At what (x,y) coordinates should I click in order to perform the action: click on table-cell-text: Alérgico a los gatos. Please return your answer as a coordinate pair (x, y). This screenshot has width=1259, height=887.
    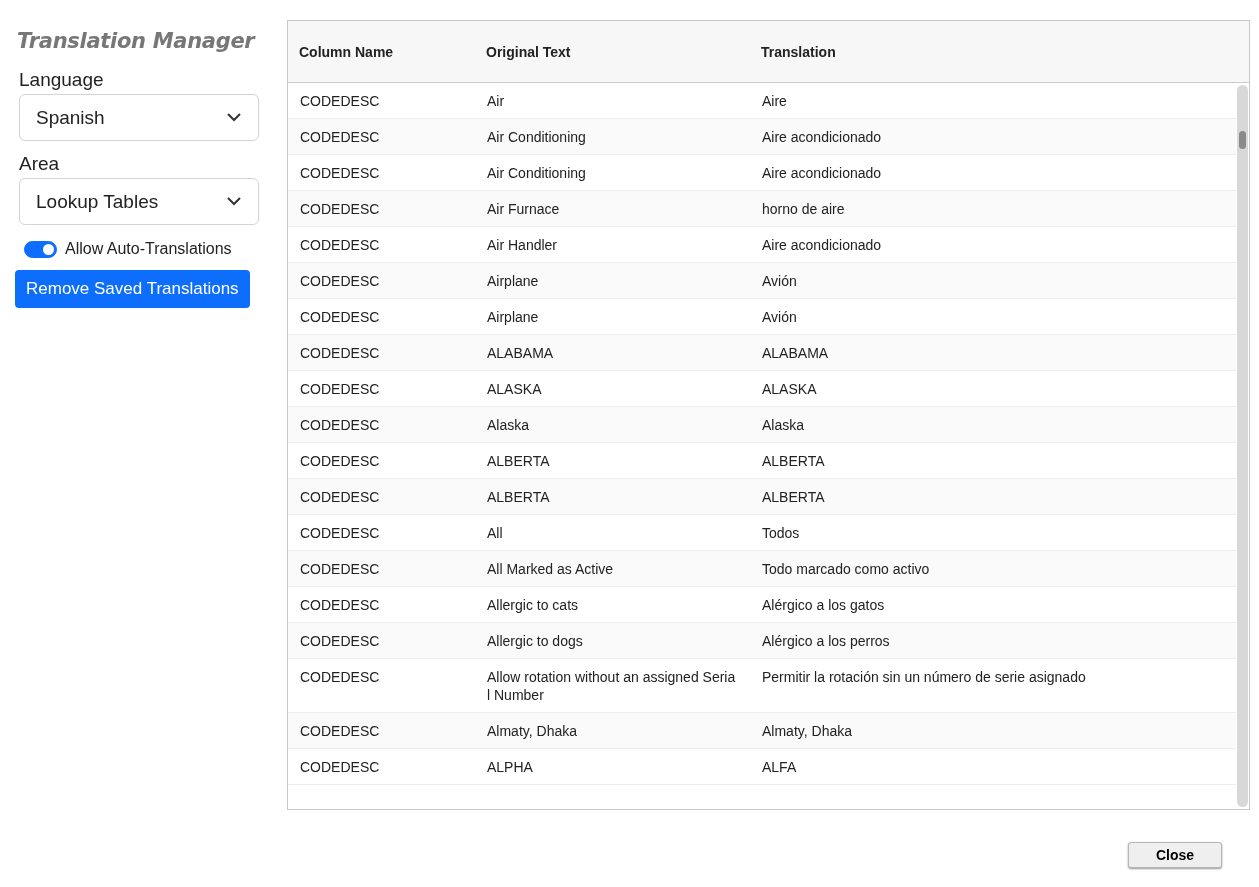
    Looking at the image, I should click on (823, 605).